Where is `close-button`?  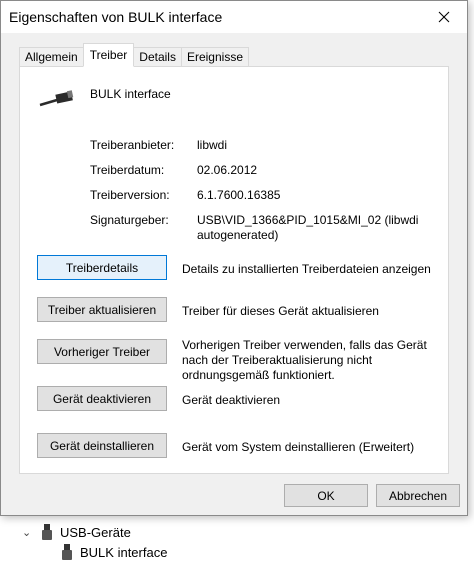
close-button is located at coordinates (444, 17).